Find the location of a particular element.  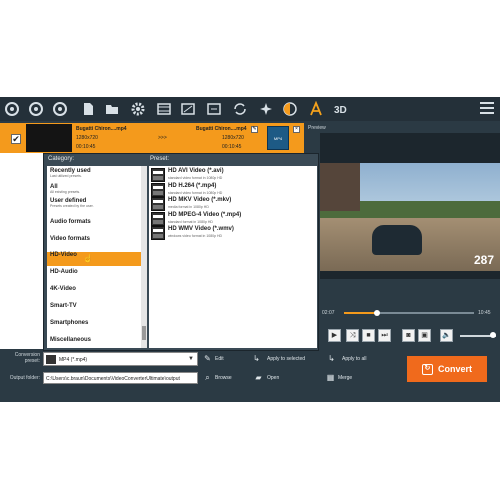

category-description: Last utilized presets. is located at coordinates (66, 176).